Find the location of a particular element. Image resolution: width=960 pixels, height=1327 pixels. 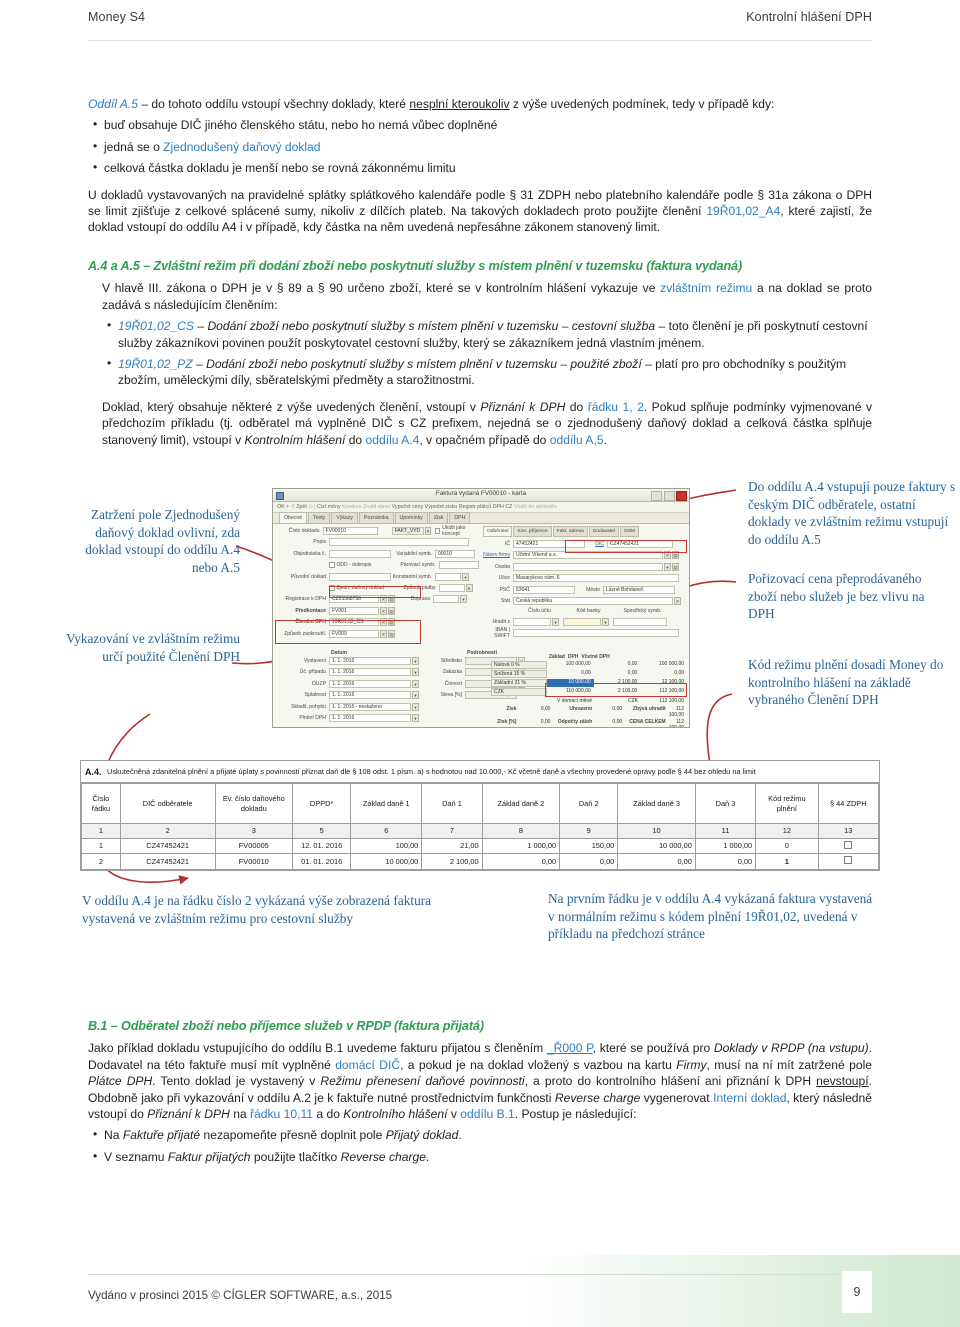

field-iban-swift: IBAN | SWIFT is located at coordinates (585, 633).